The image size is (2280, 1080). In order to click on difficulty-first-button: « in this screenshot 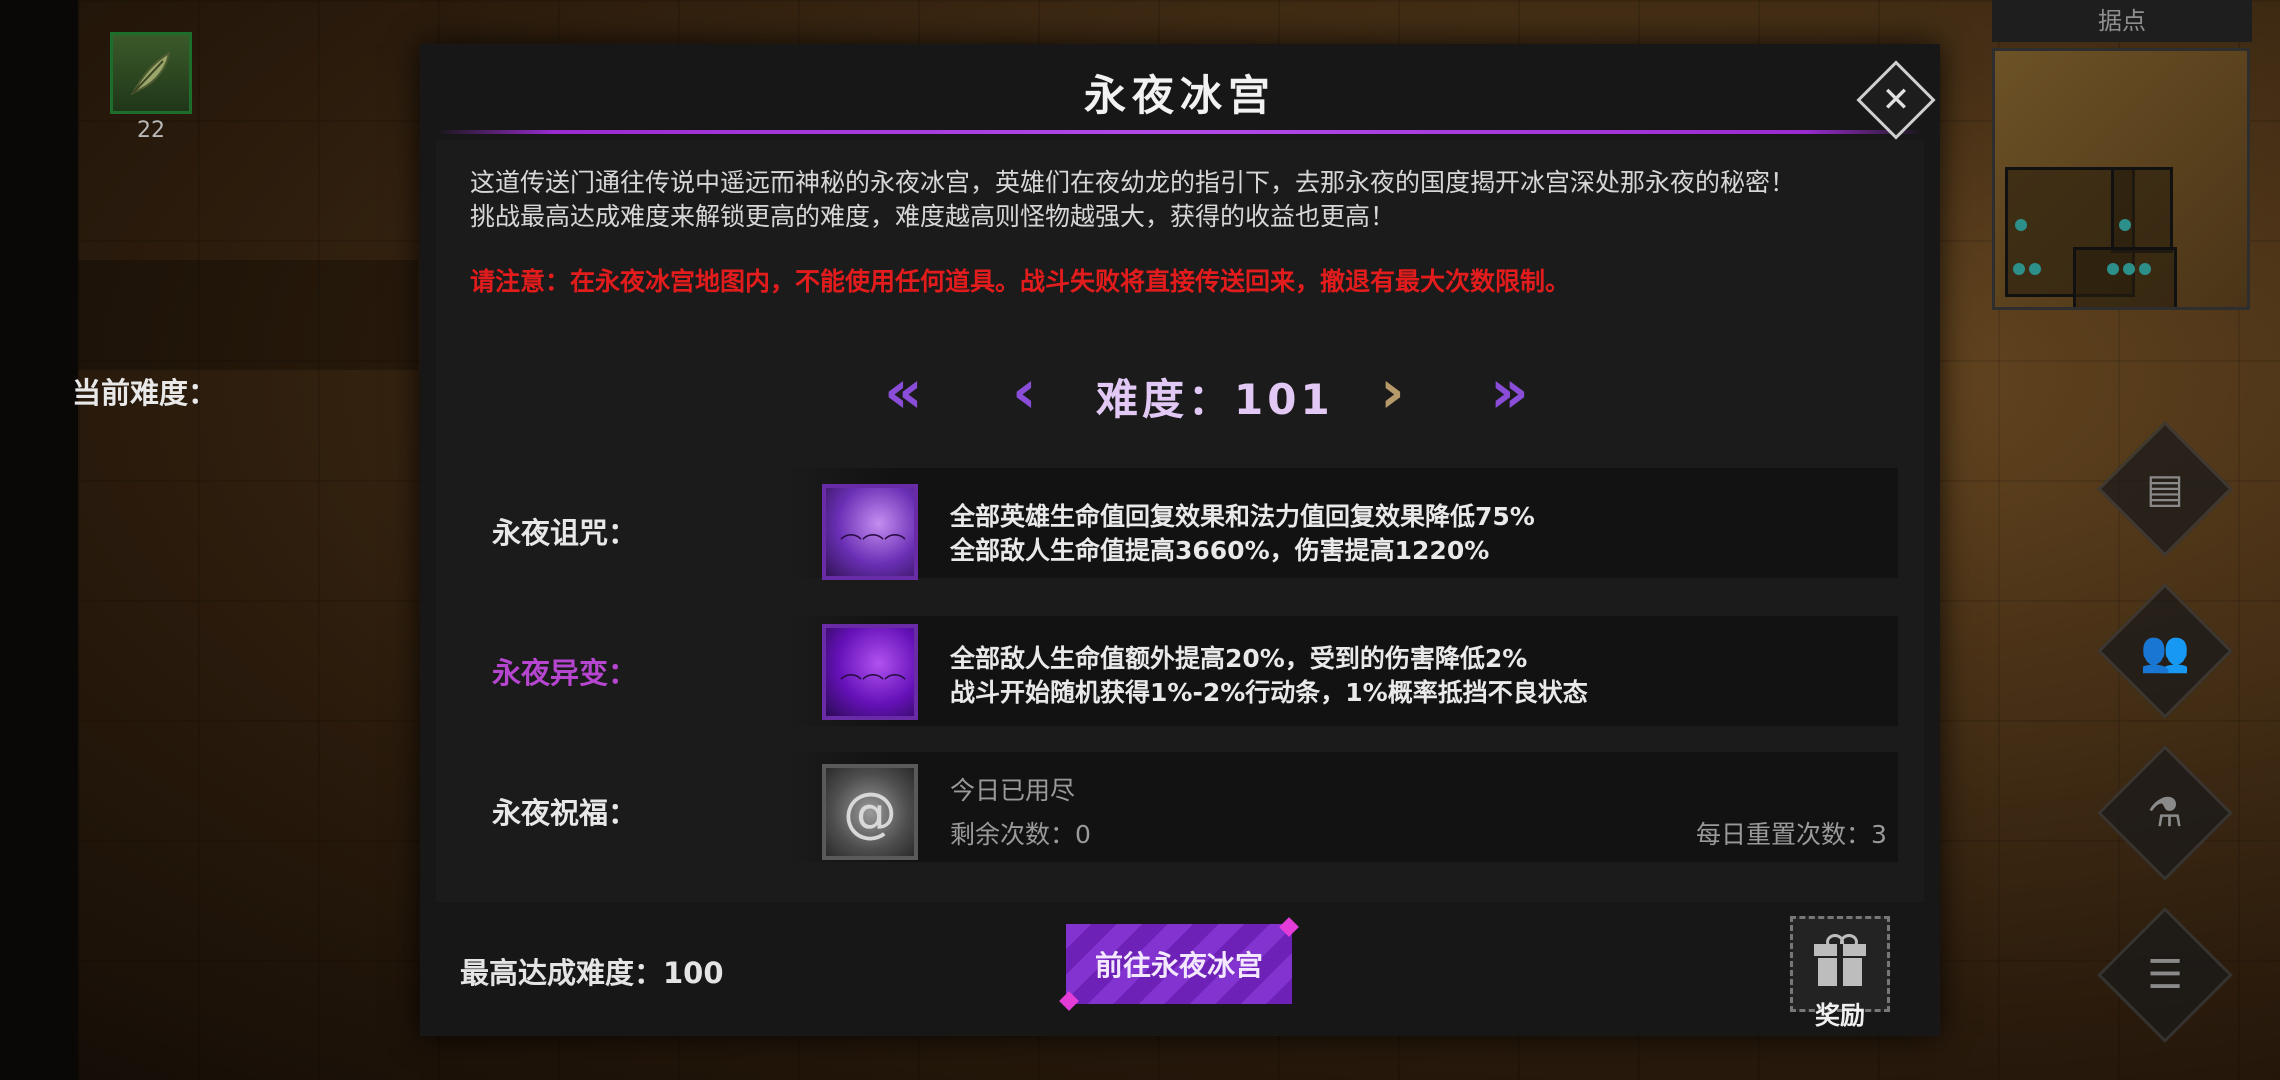, I will do `click(903, 392)`.